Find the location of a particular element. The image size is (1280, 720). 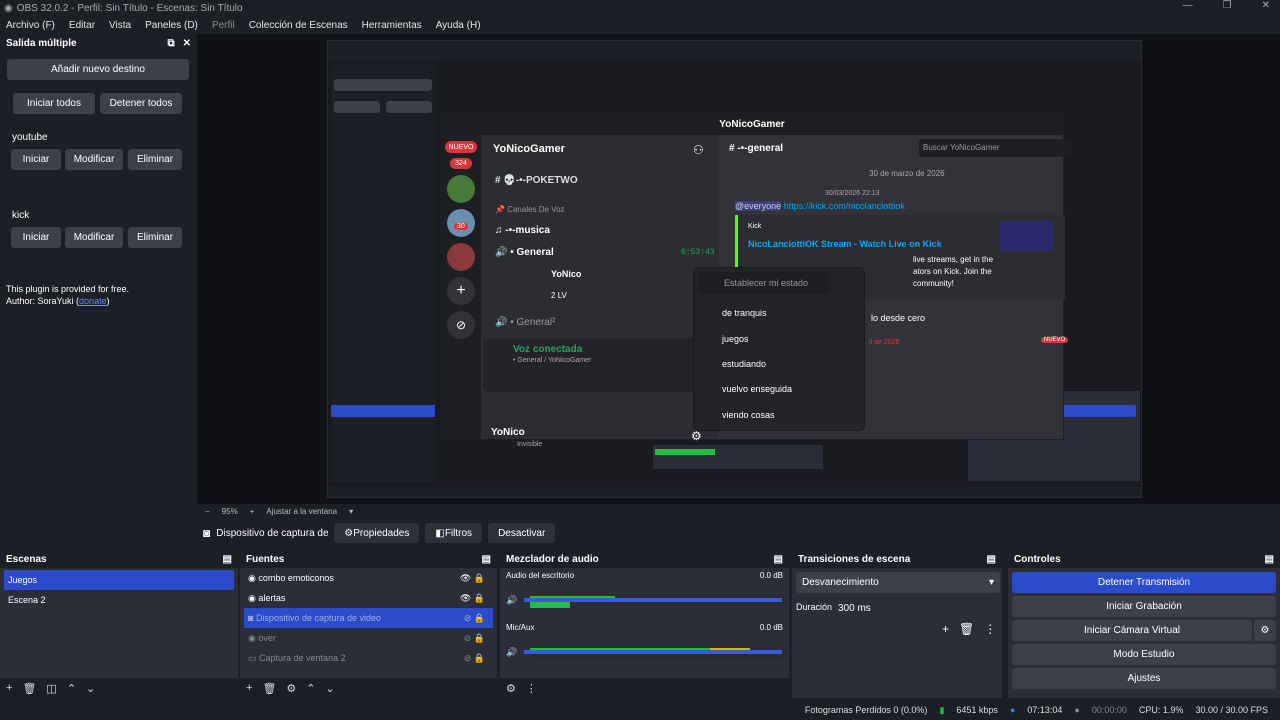

source-item: ◉ over ⊘ 🔒 is located at coordinates (368, 638).